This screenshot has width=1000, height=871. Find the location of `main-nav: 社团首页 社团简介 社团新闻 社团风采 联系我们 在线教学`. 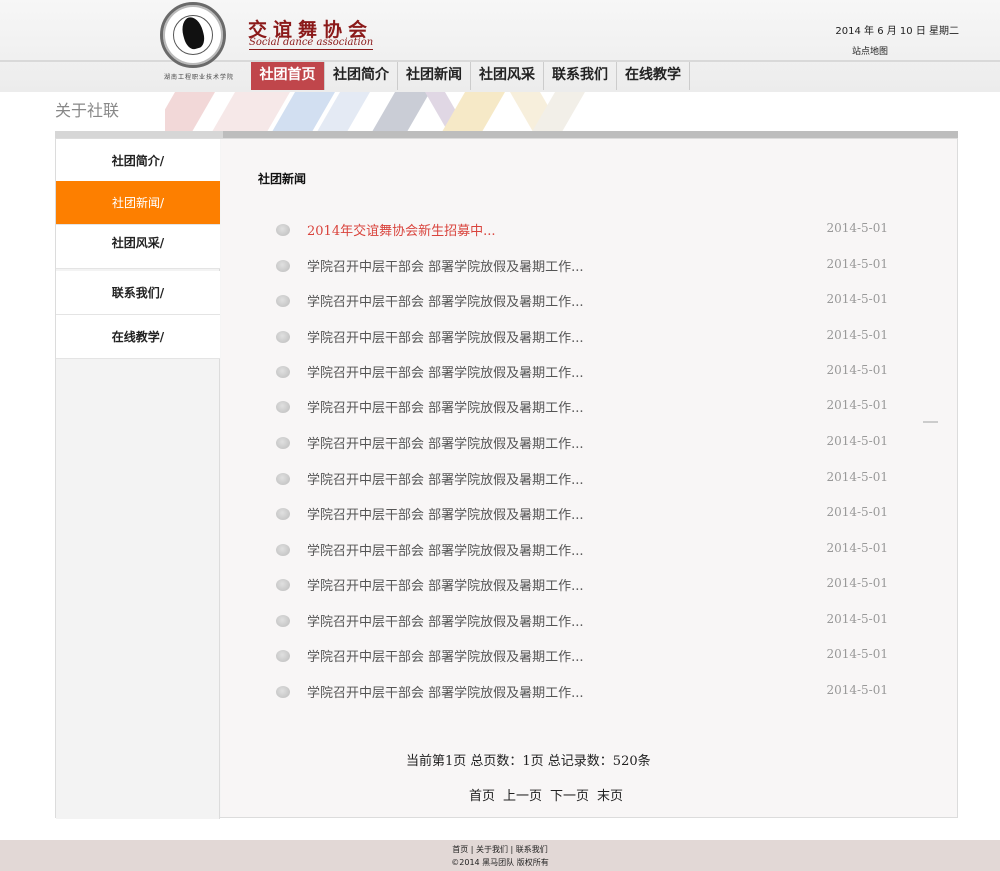

main-nav: 社团首页 社团简介 社团新闻 社团风采 联系我们 在线教学 is located at coordinates (470, 76).